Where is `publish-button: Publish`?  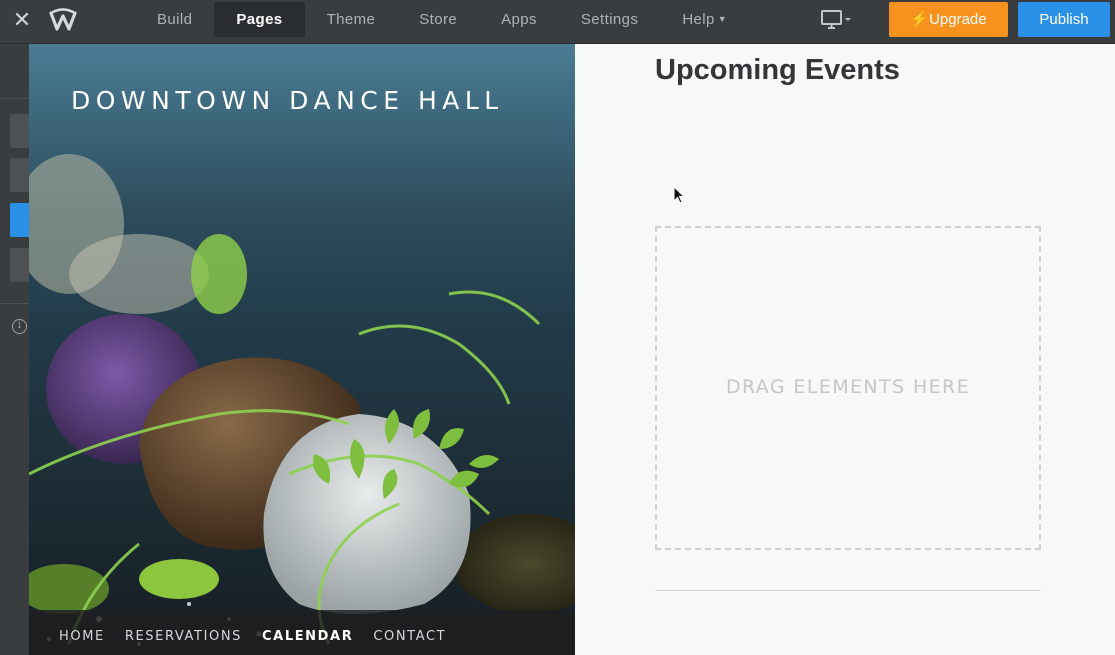
publish-button: Publish is located at coordinates (1064, 19).